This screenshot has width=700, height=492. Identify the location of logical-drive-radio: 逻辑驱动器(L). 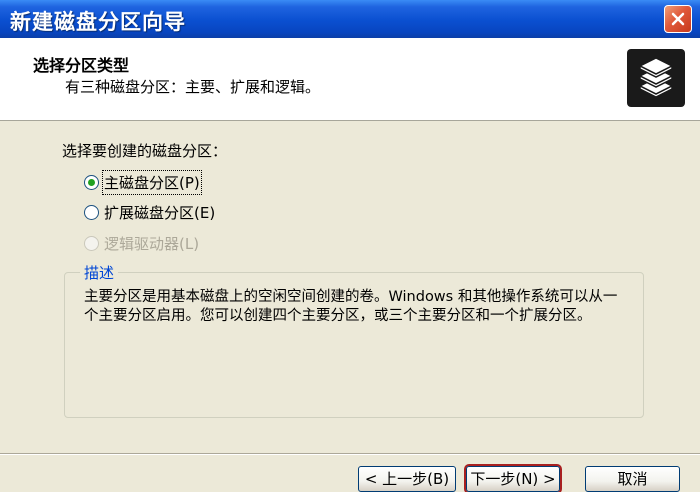
(141, 243).